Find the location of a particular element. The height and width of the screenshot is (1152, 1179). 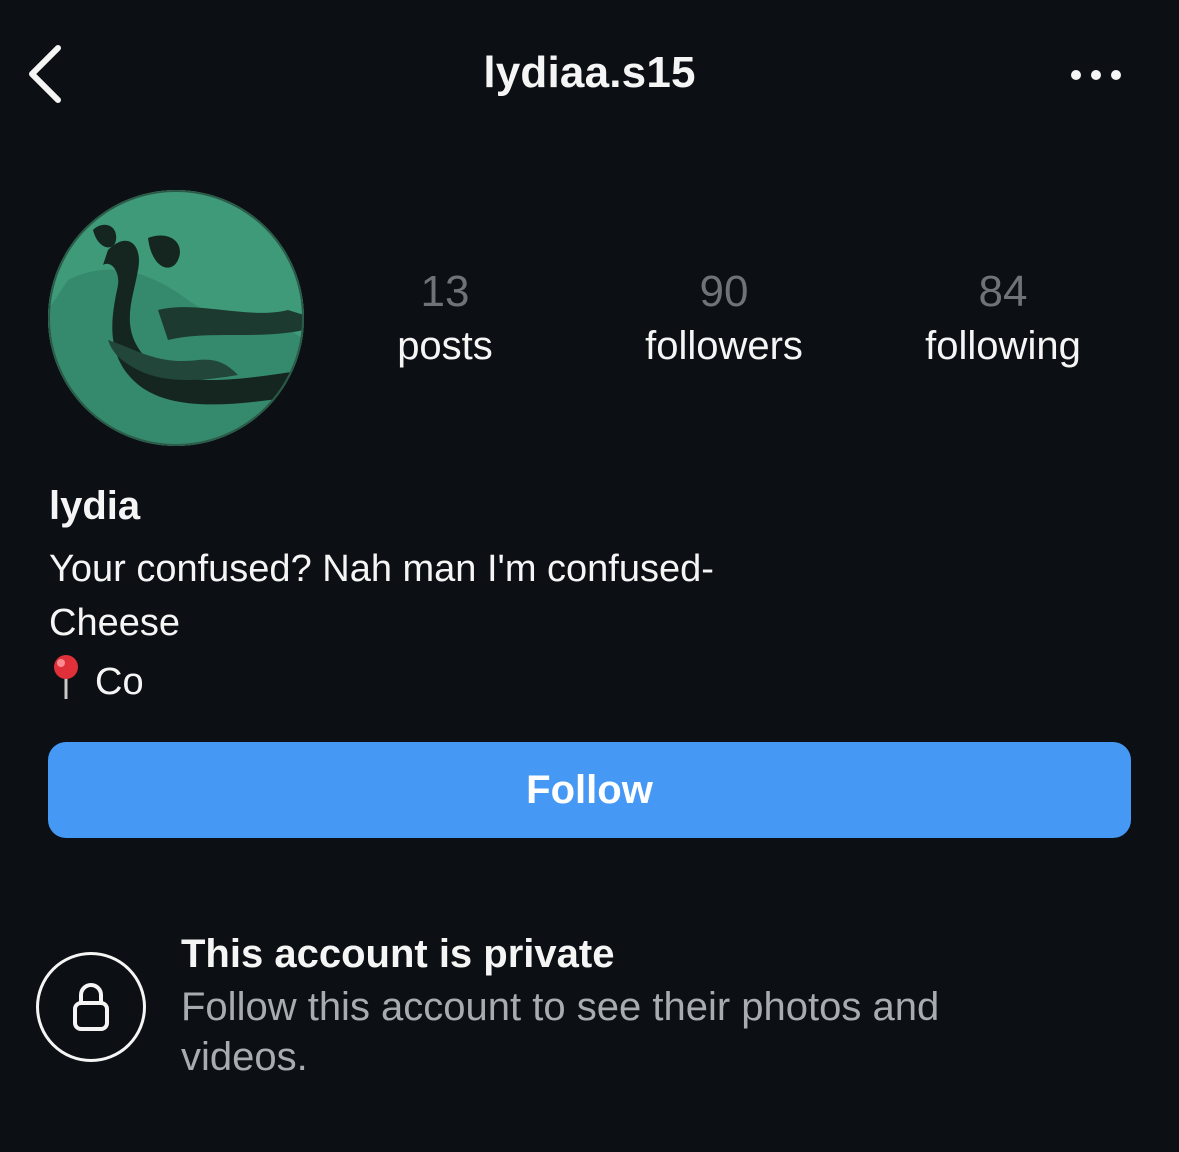

followers-label: followers is located at coordinates (724, 346).